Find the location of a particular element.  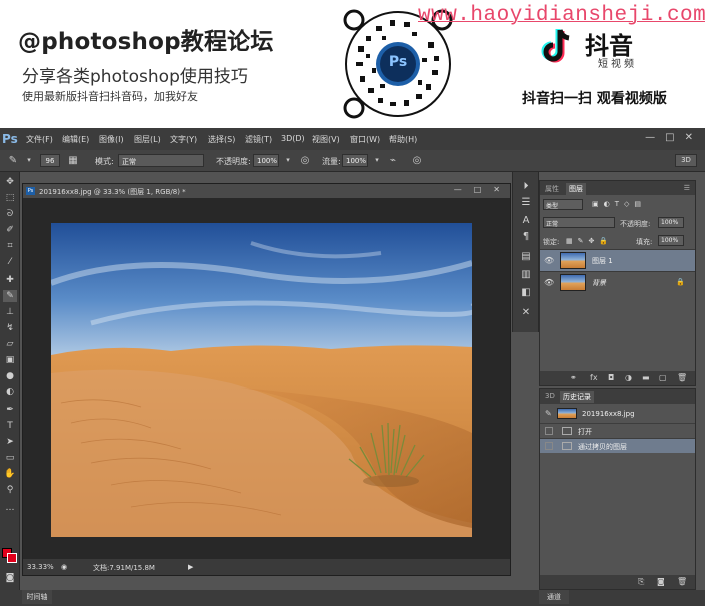

layer-filter-select: 类型 is located at coordinates (563, 204).